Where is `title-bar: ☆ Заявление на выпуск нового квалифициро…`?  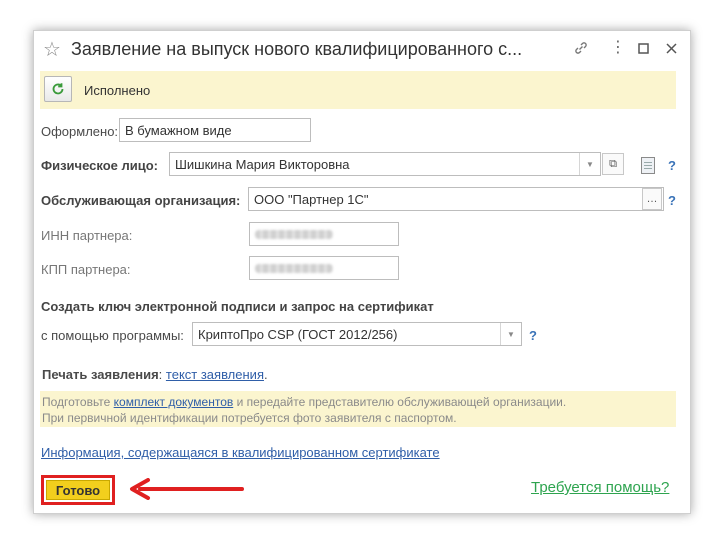 title-bar: ☆ Заявление на выпуск нового квалифициро… is located at coordinates (362, 49).